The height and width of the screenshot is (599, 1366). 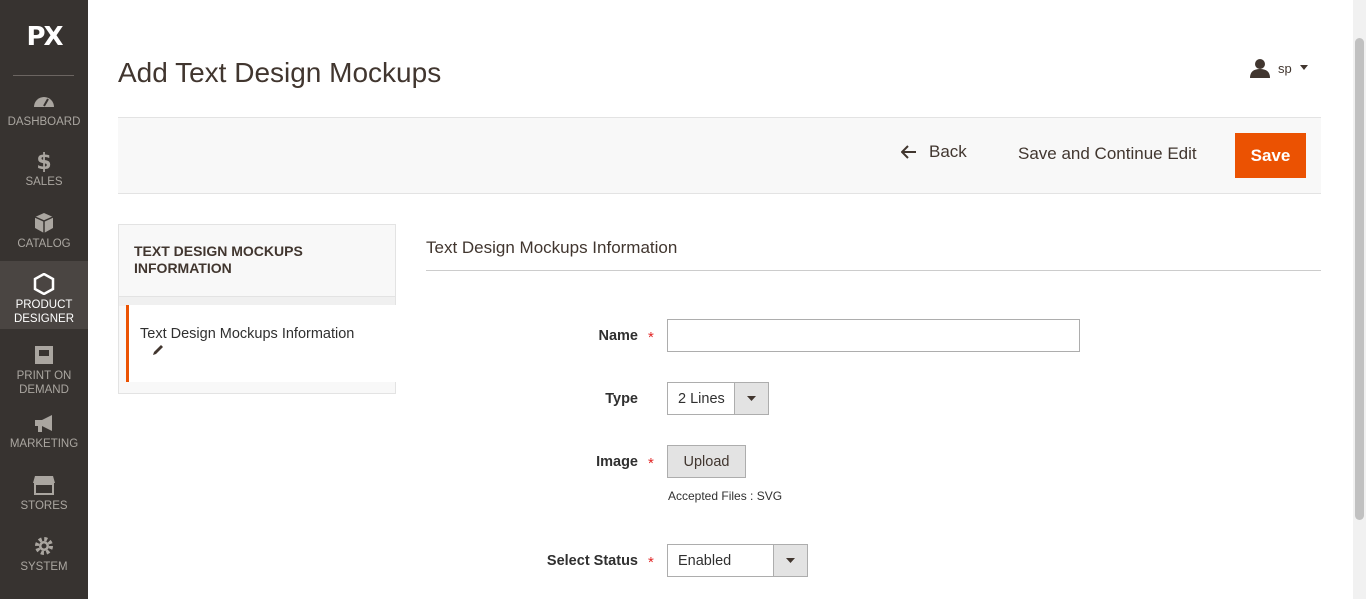 What do you see at coordinates (44, 355) in the screenshot?
I see `printer-icon` at bounding box center [44, 355].